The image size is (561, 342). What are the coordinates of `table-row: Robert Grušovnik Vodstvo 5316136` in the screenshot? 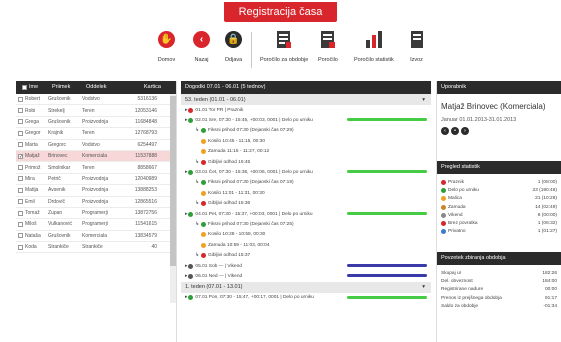 It's located at (96, 100).